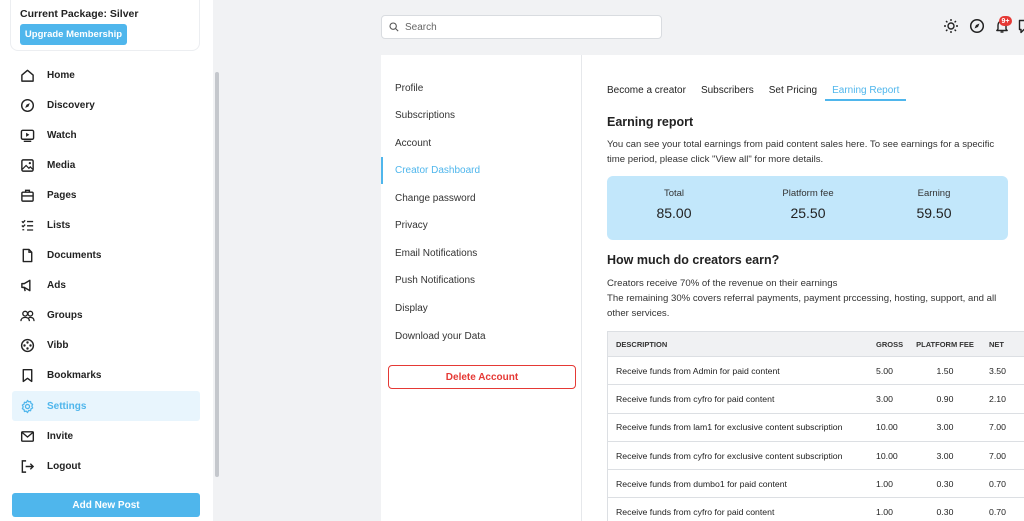 Image resolution: width=1024 pixels, height=521 pixels. Describe the element at coordinates (106, 195) in the screenshot. I see `sidebar-item-pages: Pages` at that location.